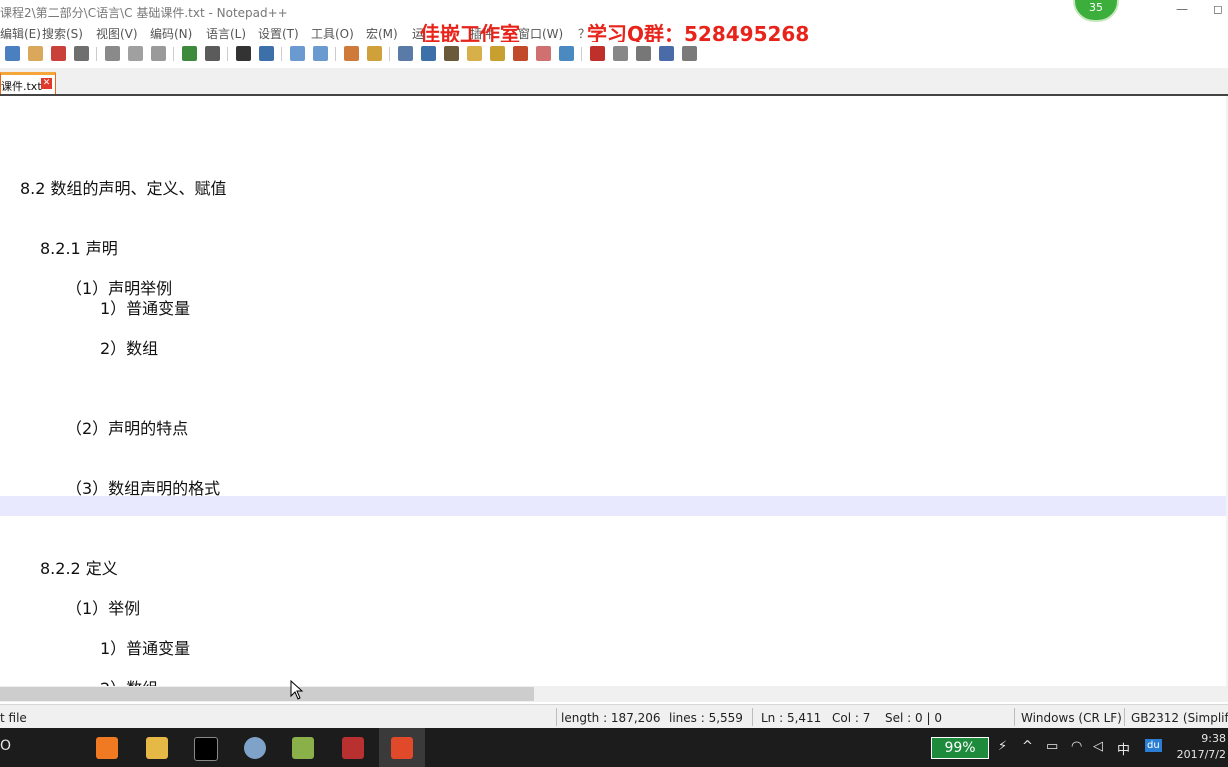 Image resolution: width=1228 pixels, height=767 pixels. I want to click on start-icon: O, so click(5, 746).